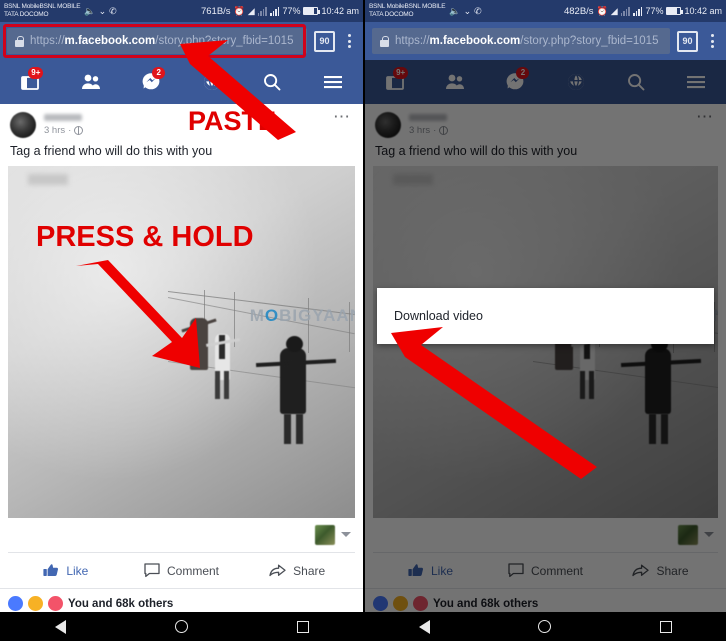  I want to click on watermark: MOBIGYAAN, so click(302, 316).